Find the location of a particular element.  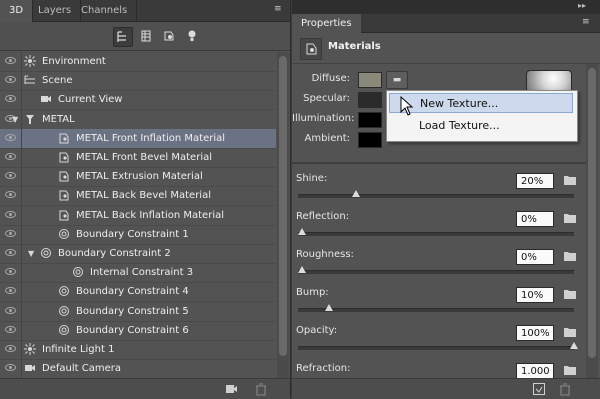

tree-row-label: Boundary Constraint 6 is located at coordinates (132, 330).